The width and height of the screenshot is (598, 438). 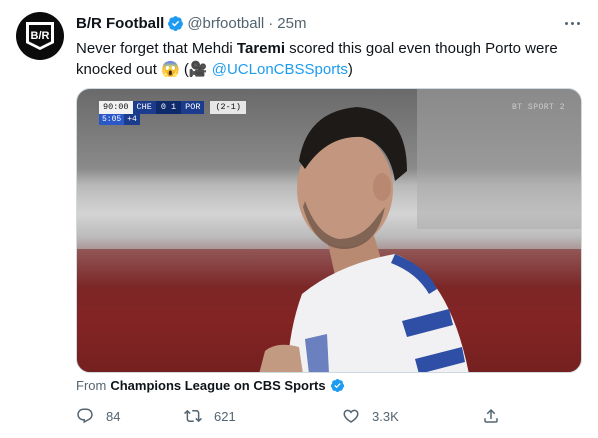 I want to click on author-handle: @brfootball, so click(x=225, y=23).